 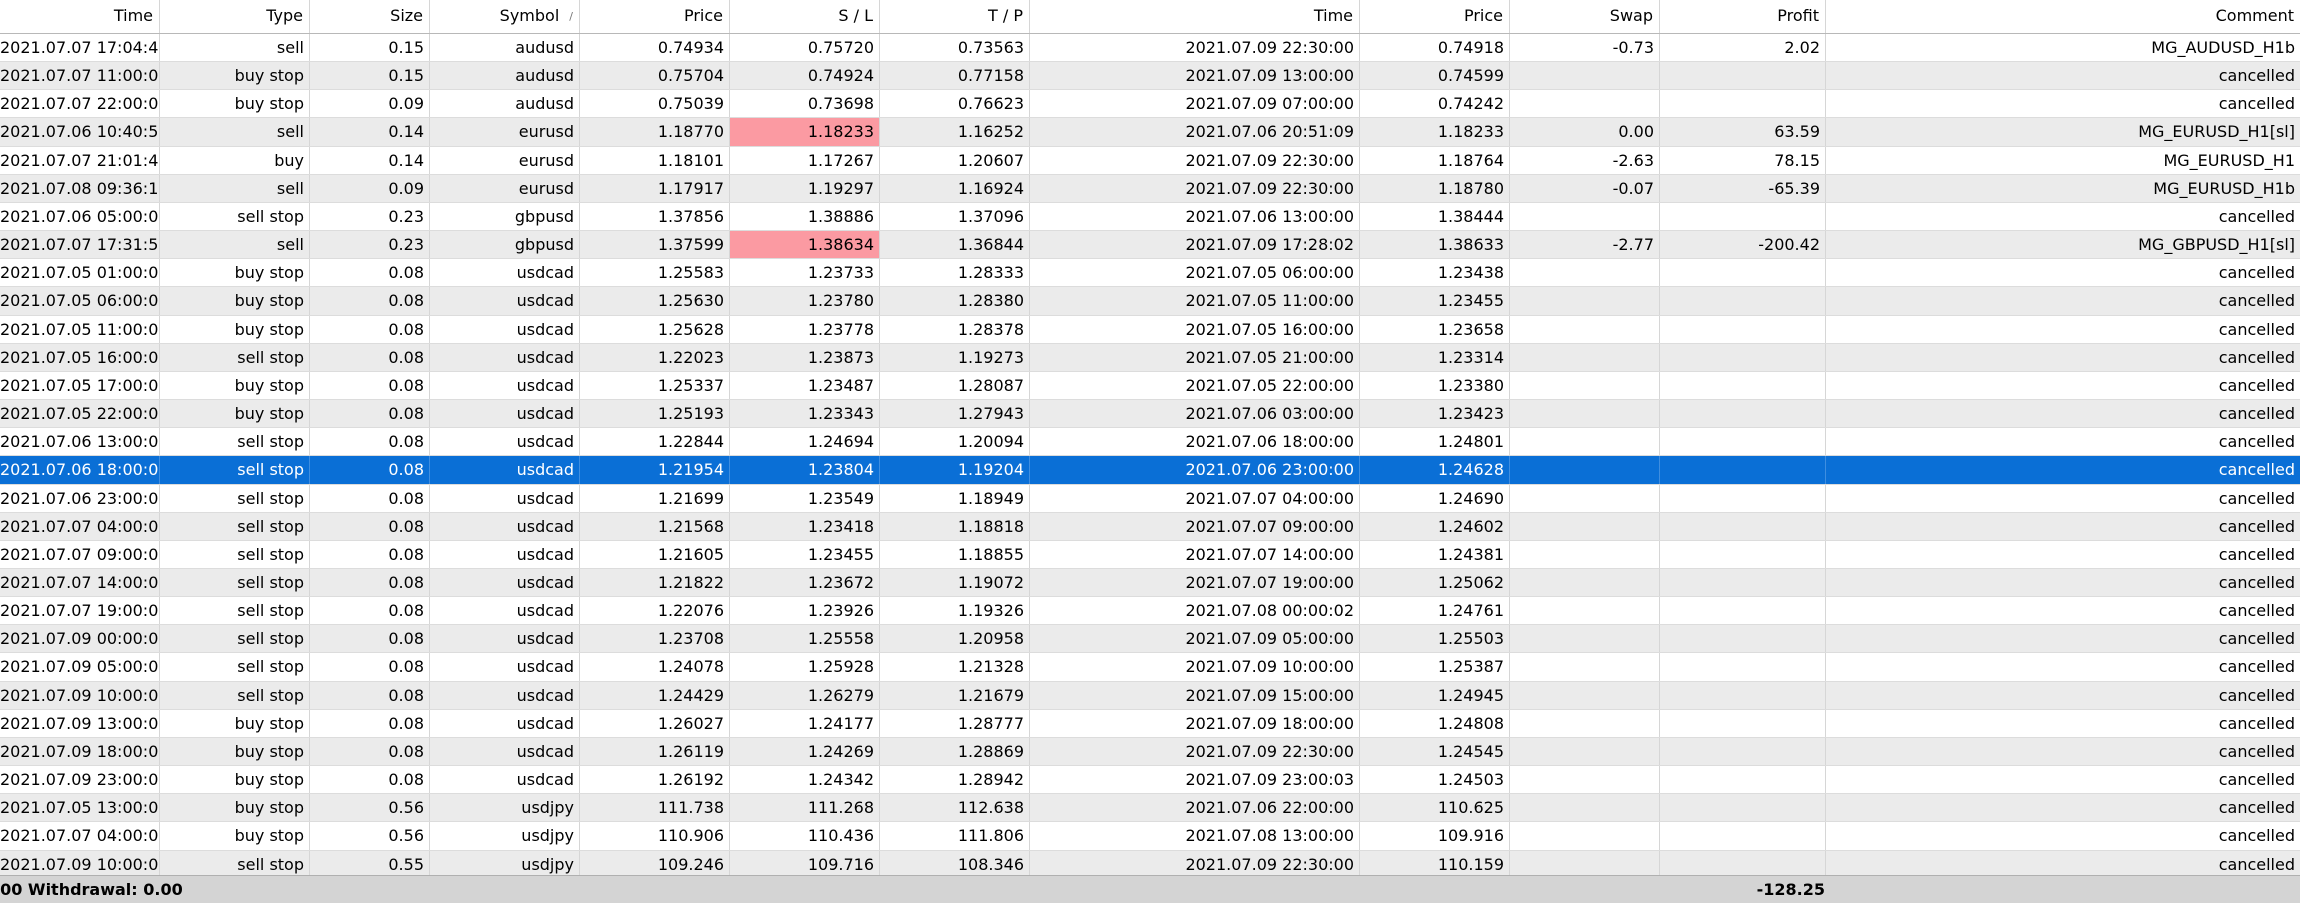 What do you see at coordinates (80, 301) in the screenshot?
I see `cell-time: 2021.07.05 06:00:00` at bounding box center [80, 301].